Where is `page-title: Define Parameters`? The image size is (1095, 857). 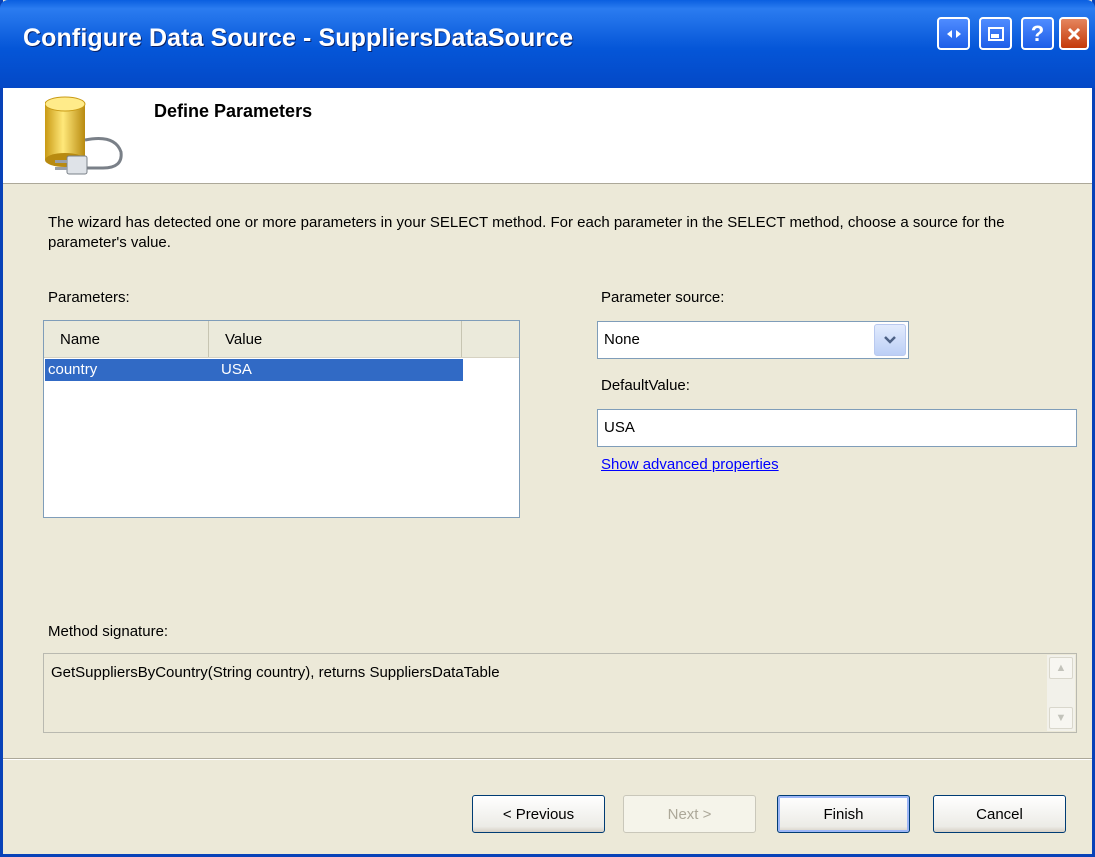
page-title: Define Parameters is located at coordinates (233, 111).